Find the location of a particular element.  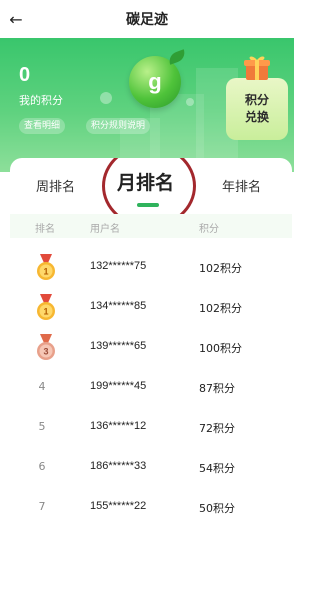

table-row: 3 139******65 100积分 is located at coordinates (151, 348).